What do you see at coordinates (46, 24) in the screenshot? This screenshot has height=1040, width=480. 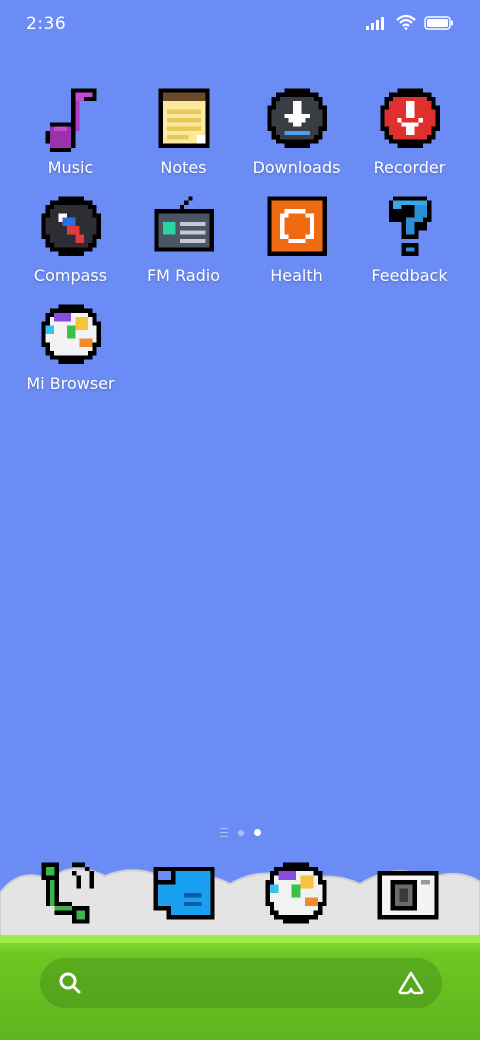 I see `status-time: 2:36` at bounding box center [46, 24].